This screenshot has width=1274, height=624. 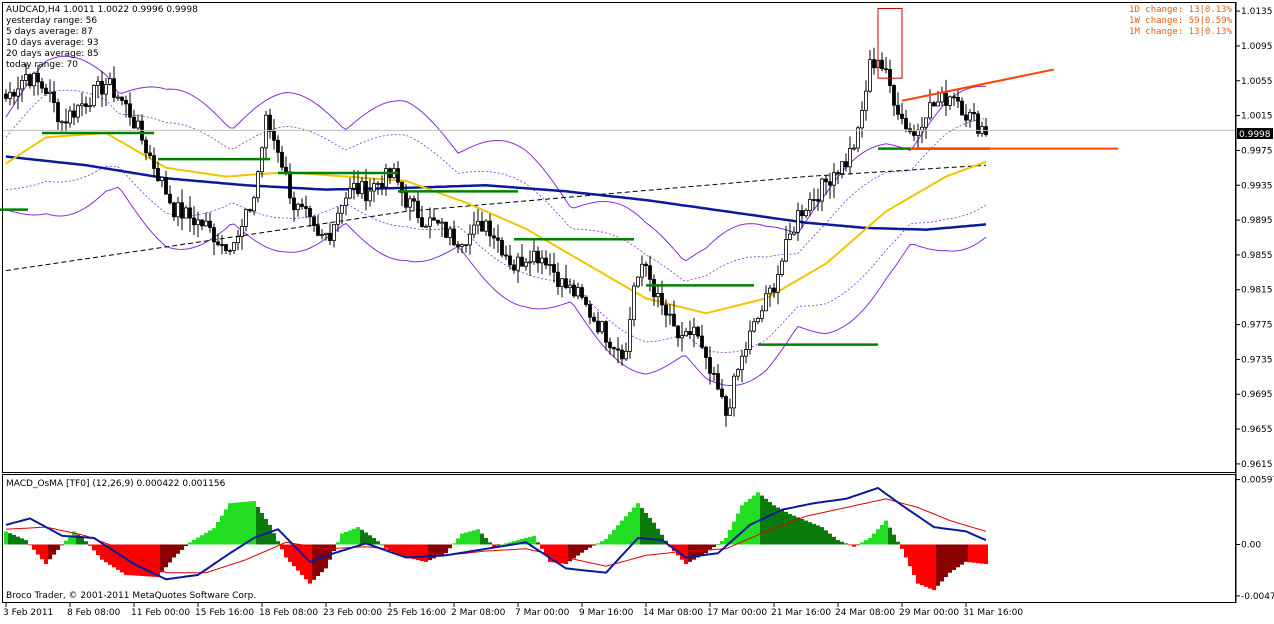 I want to click on price-tick-label: 1.0095, so click(x=1257, y=47).